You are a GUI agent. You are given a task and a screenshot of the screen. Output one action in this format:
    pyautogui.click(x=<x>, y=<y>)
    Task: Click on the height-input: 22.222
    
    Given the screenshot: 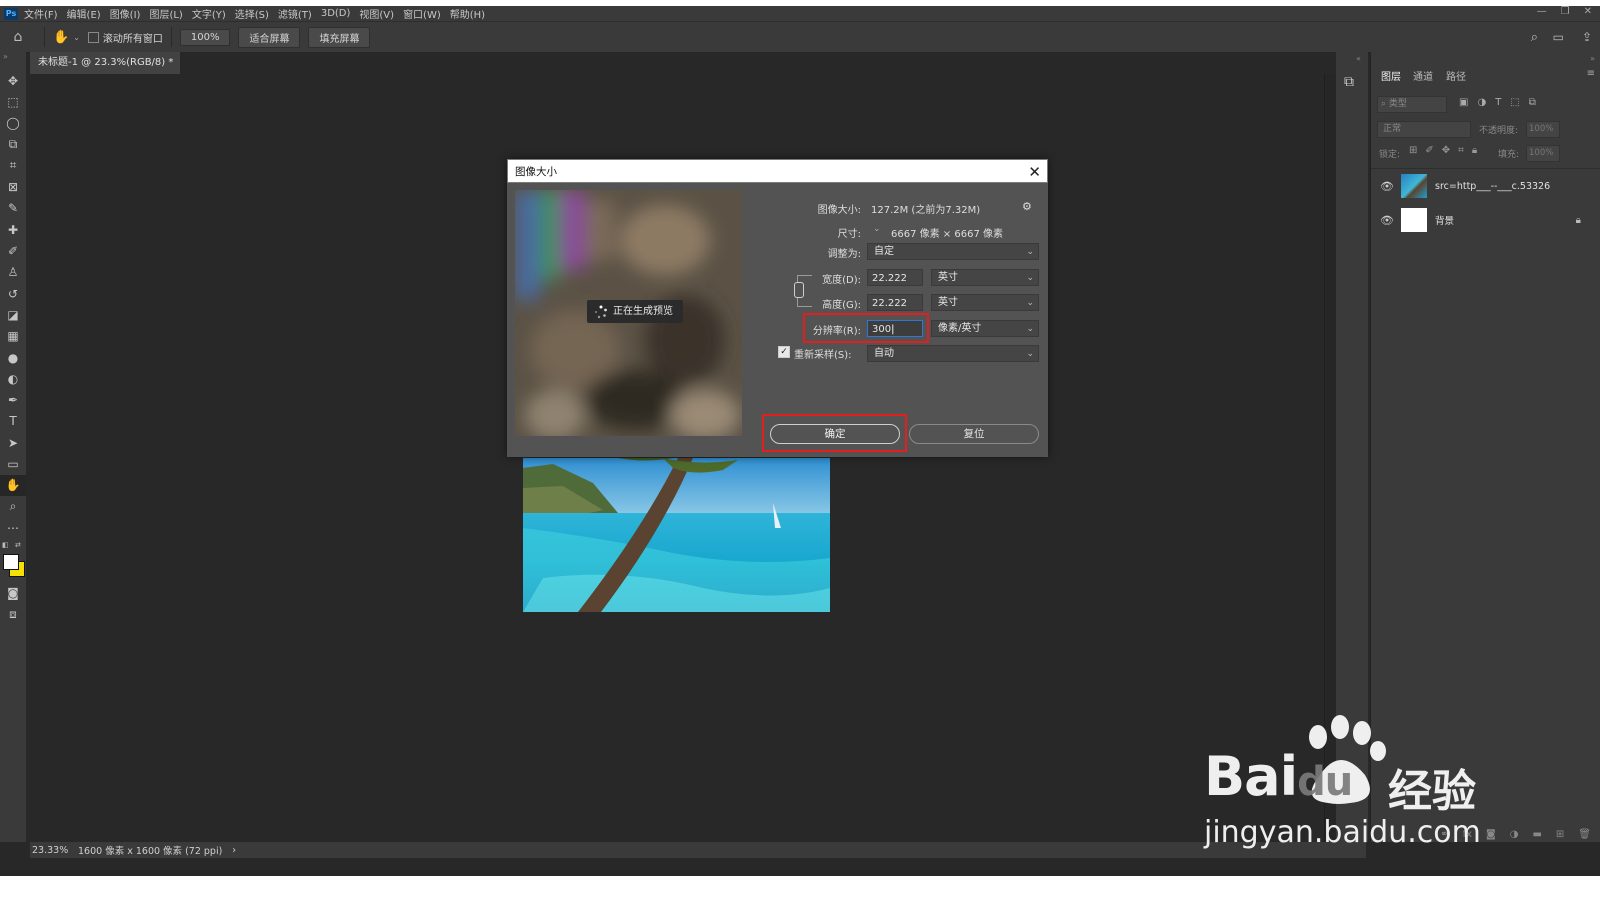 What is the action you would take?
    pyautogui.click(x=895, y=302)
    